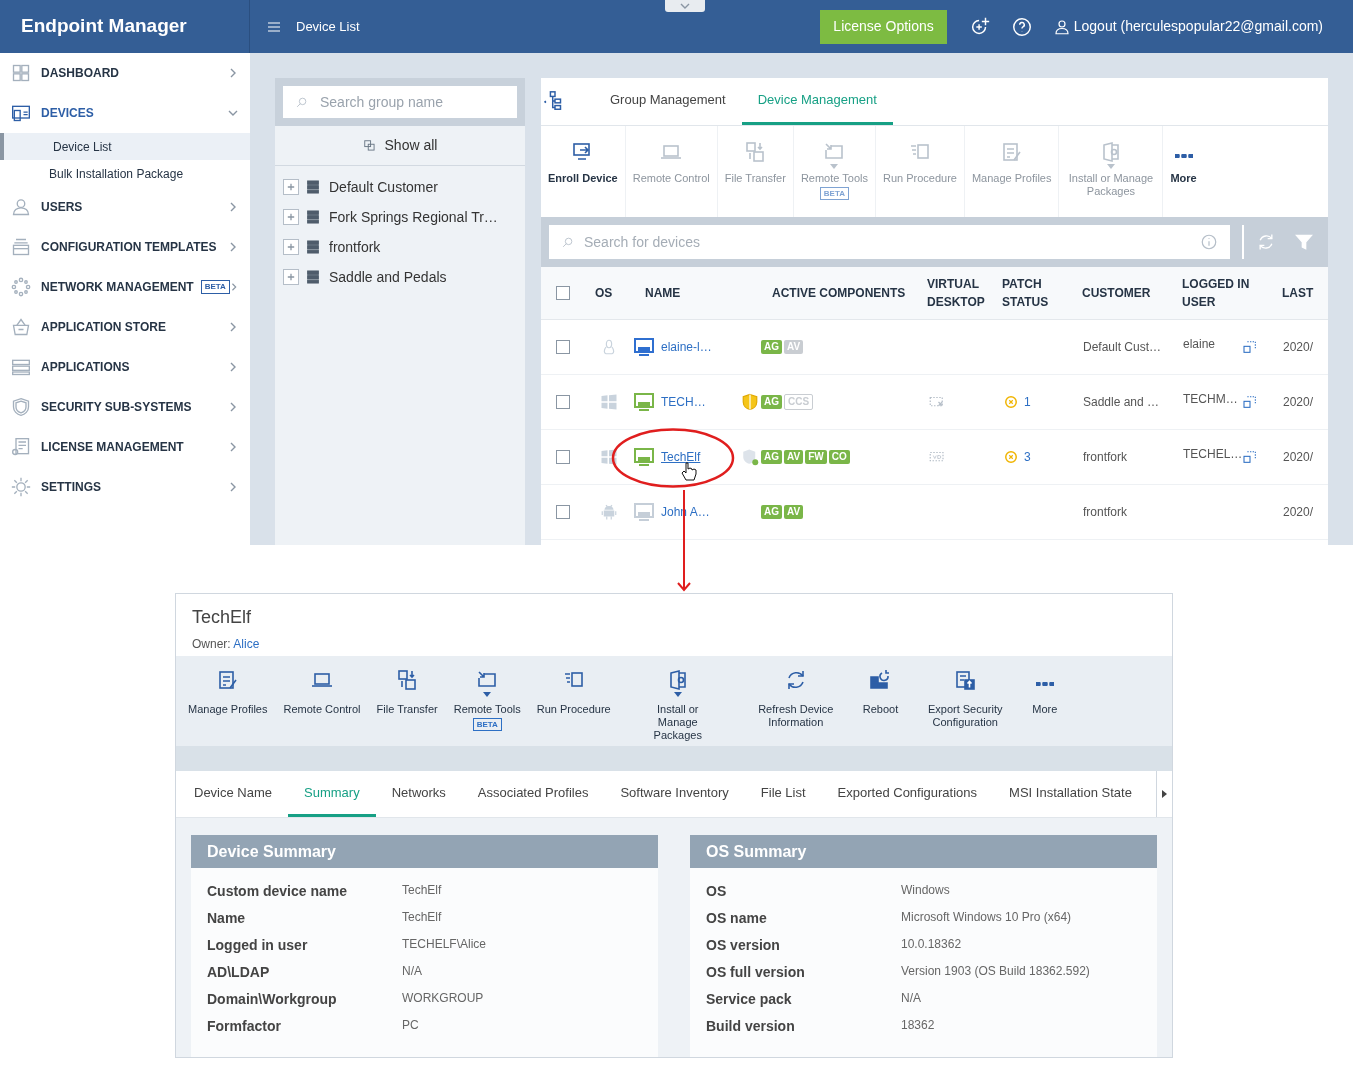 The height and width of the screenshot is (1066, 1353). What do you see at coordinates (677, 699) in the screenshot?
I see `toolbar-button: Install or Manage Packages` at bounding box center [677, 699].